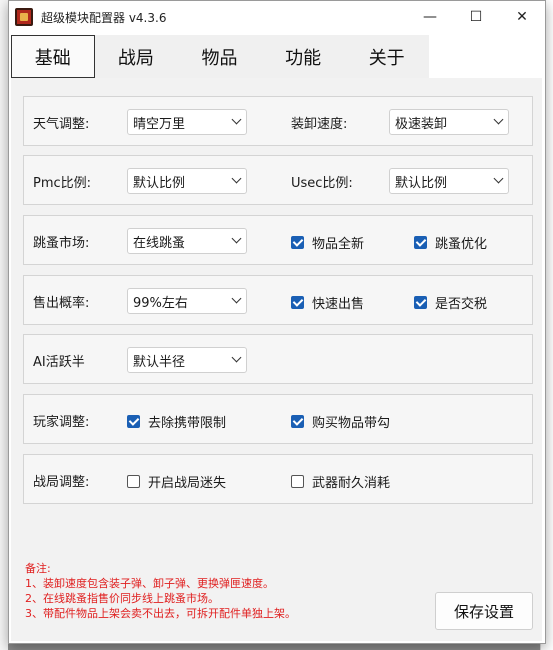 Image resolution: width=553 pixels, height=650 pixels. I want to click on row-sell-chance: 售出概率: 99%左右 快速出售 是否交税, so click(278, 300).